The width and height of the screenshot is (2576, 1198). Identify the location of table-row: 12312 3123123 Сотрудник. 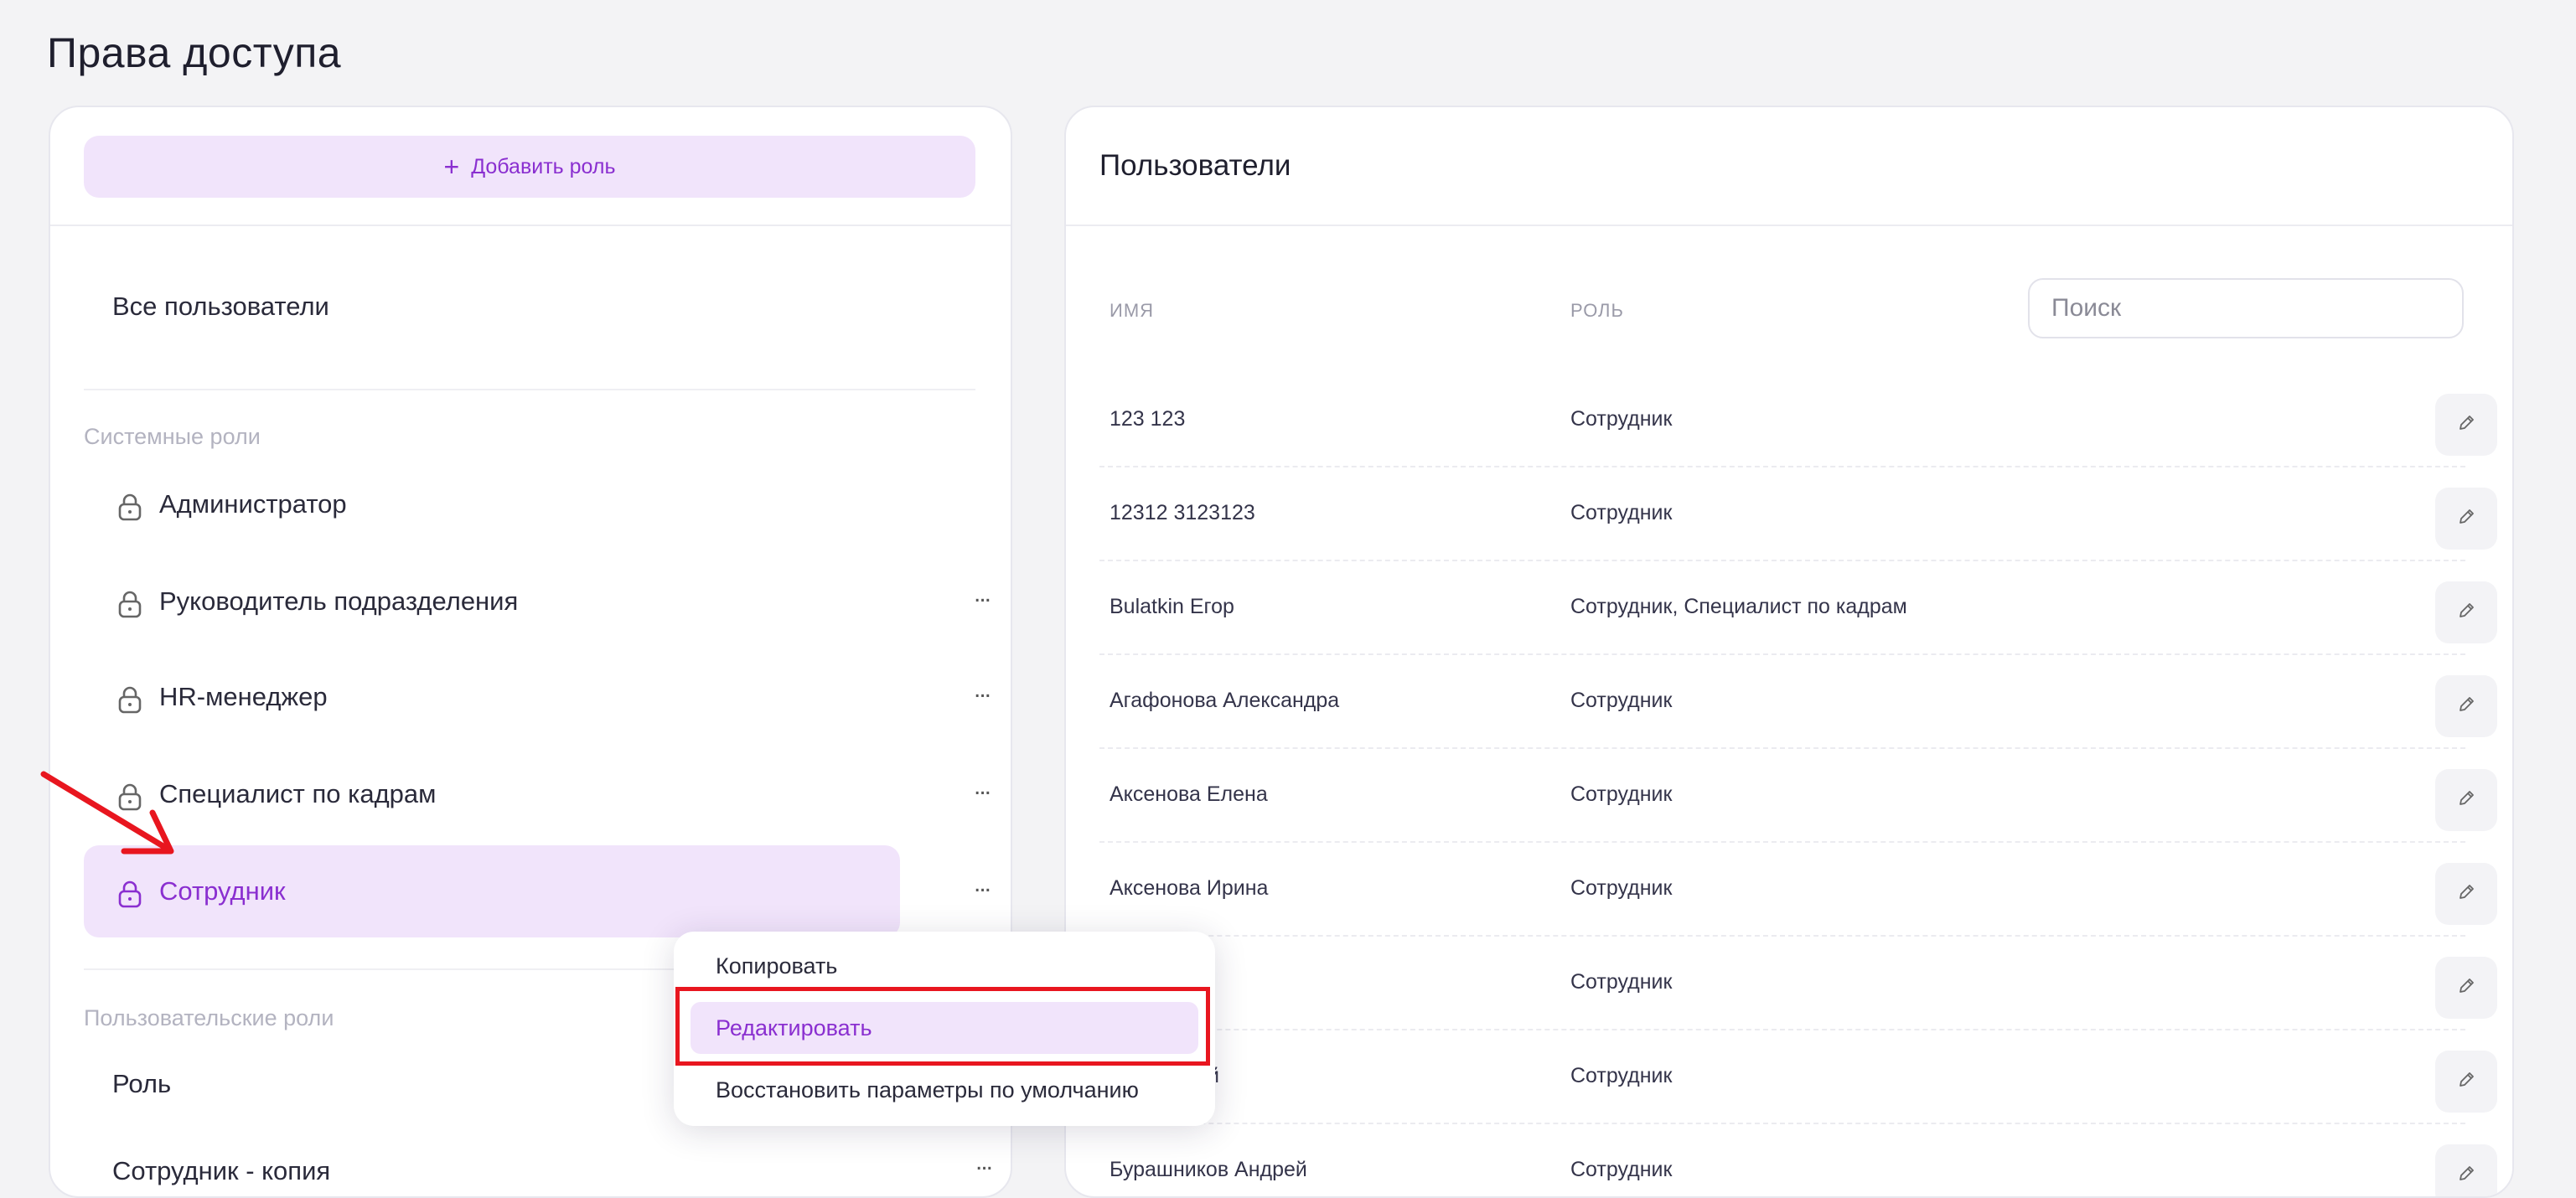
(1798, 515).